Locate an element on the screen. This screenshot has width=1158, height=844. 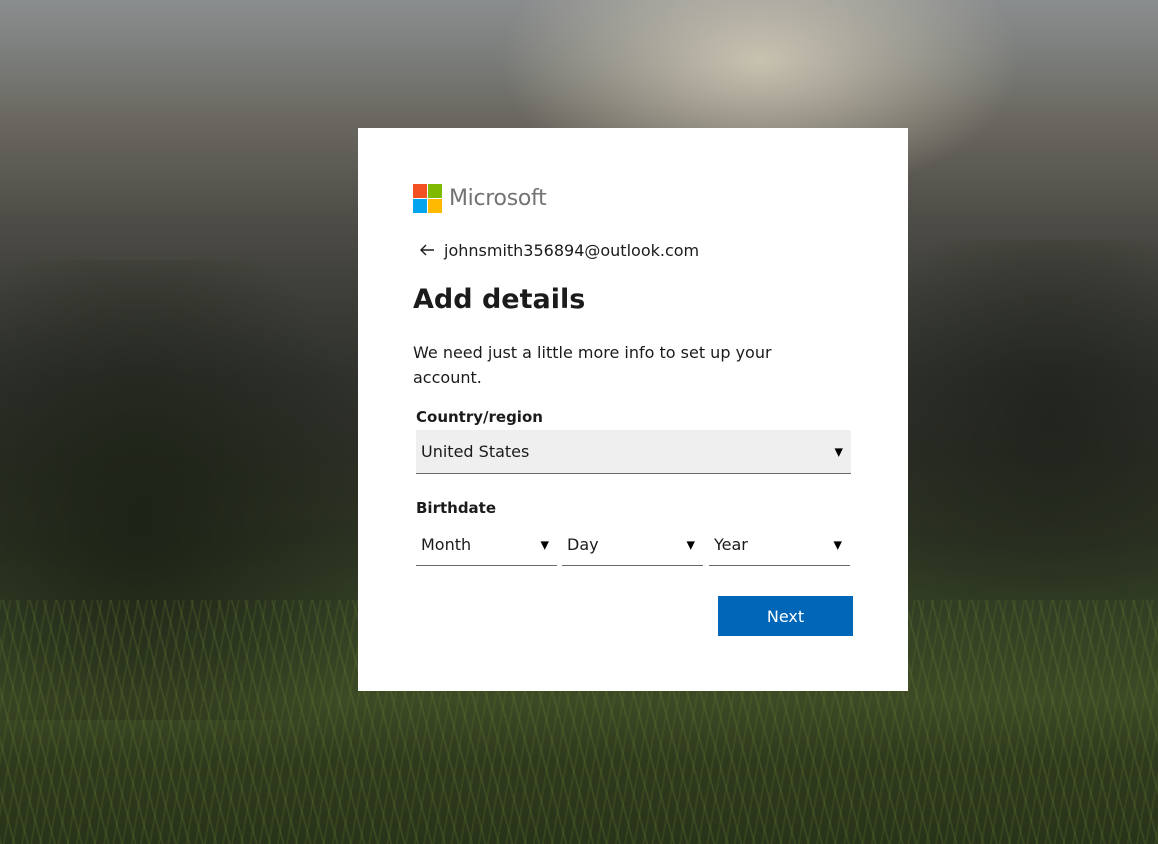
logo-square-blue is located at coordinates (420, 205).